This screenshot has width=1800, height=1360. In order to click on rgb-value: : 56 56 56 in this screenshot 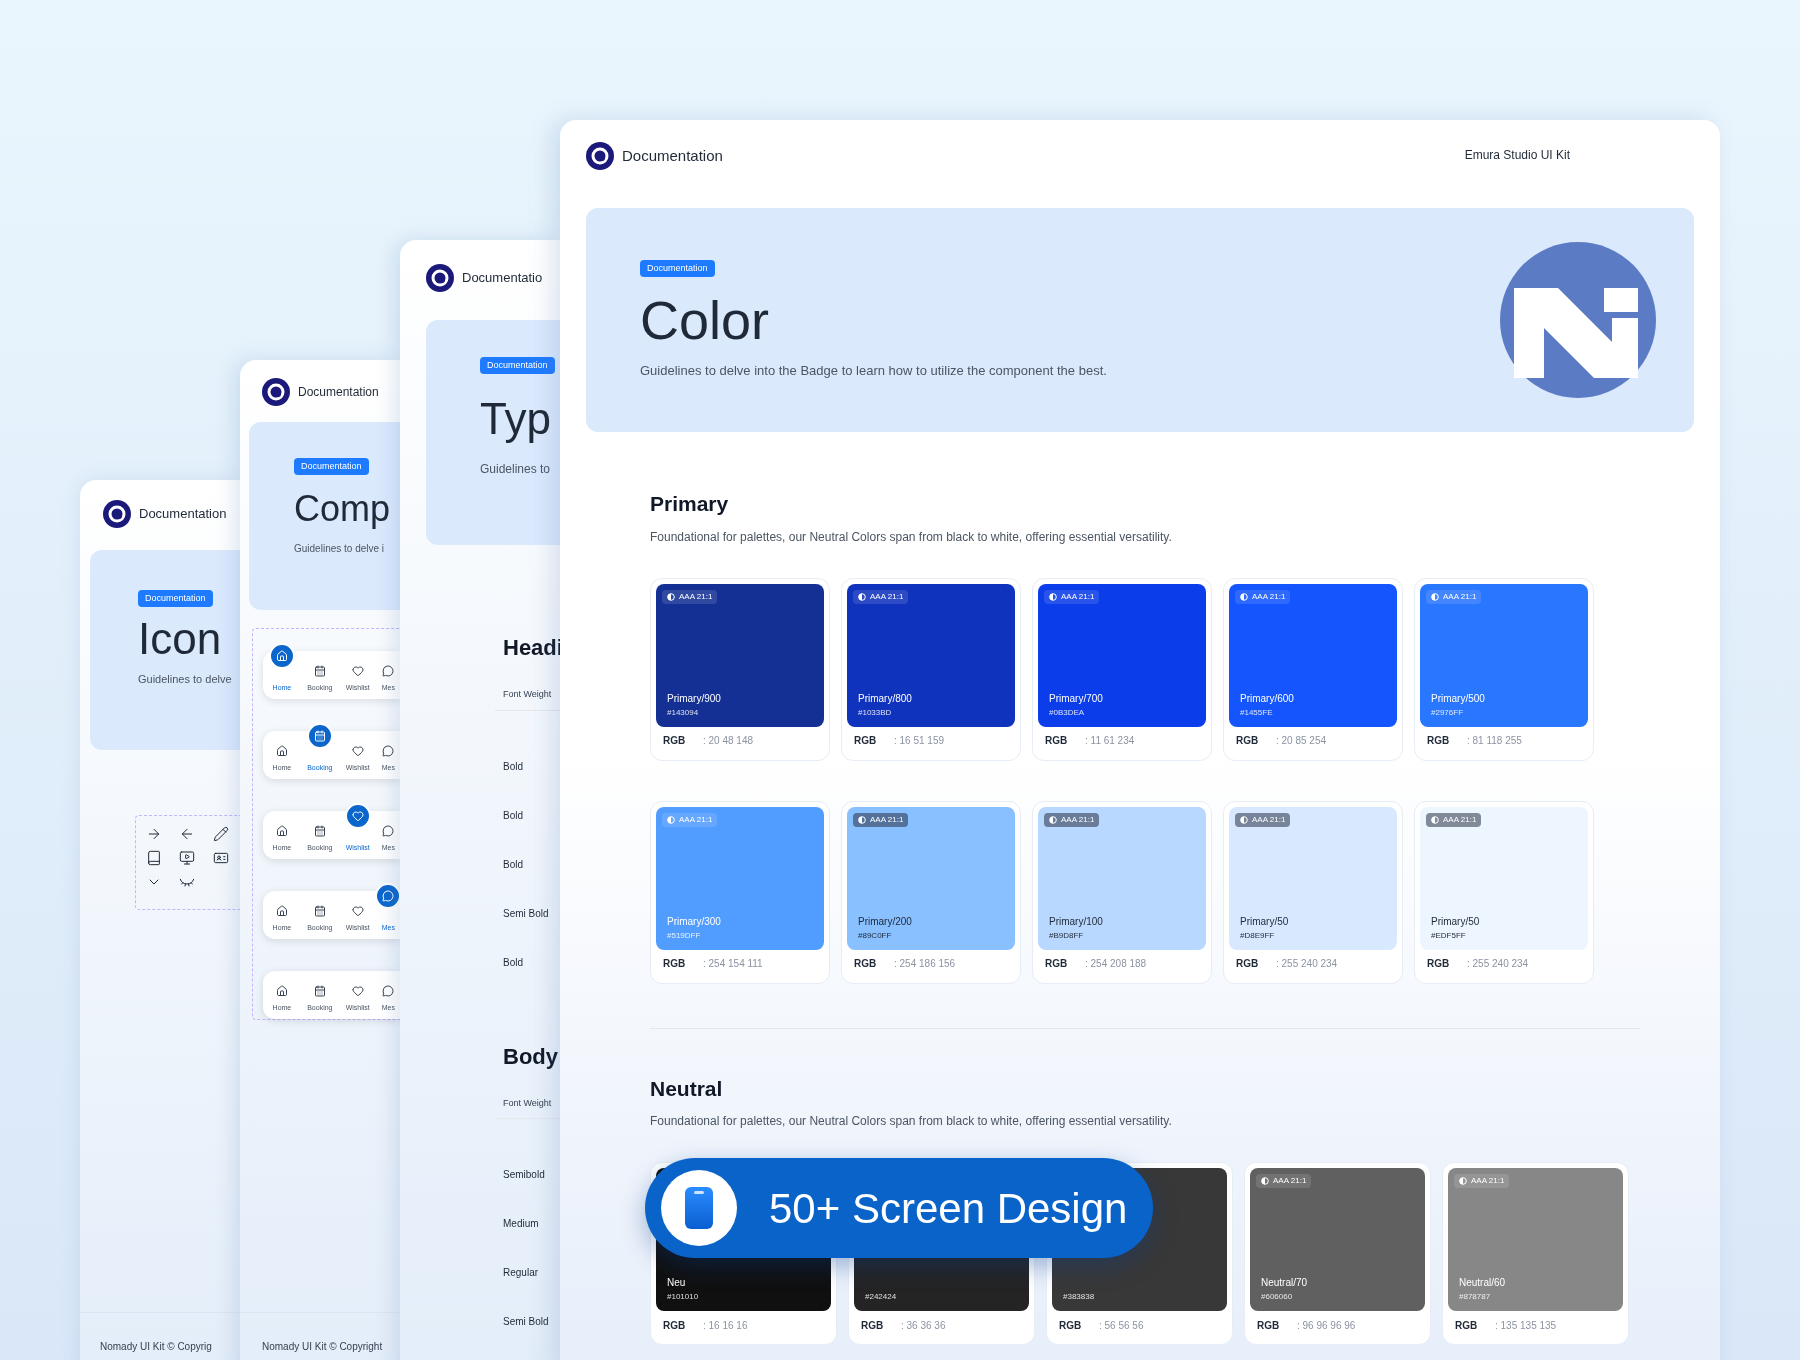, I will do `click(1121, 1325)`.